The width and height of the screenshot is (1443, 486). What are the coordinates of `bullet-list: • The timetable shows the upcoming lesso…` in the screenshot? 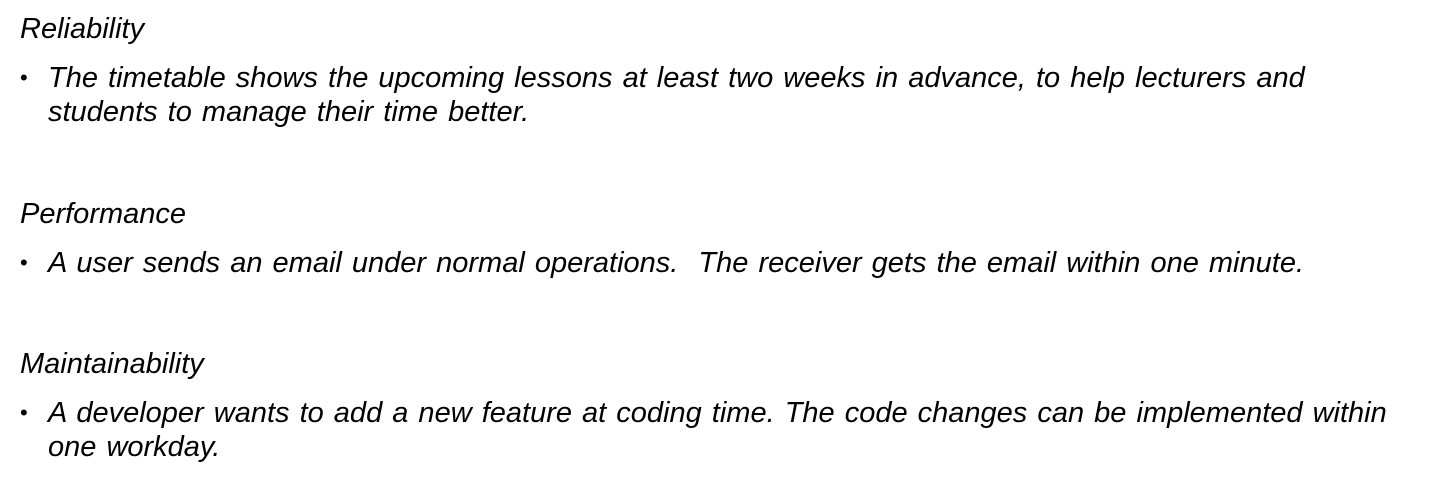 It's located at (720, 95).